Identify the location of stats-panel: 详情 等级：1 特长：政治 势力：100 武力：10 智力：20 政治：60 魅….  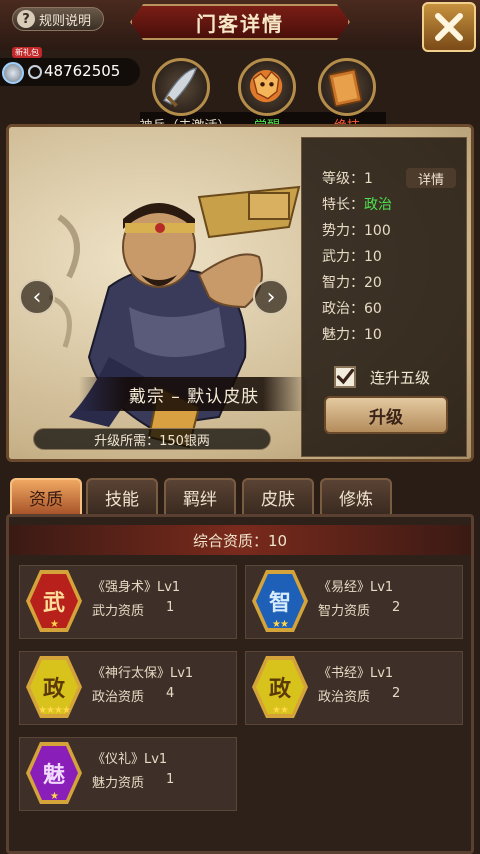
(384, 297).